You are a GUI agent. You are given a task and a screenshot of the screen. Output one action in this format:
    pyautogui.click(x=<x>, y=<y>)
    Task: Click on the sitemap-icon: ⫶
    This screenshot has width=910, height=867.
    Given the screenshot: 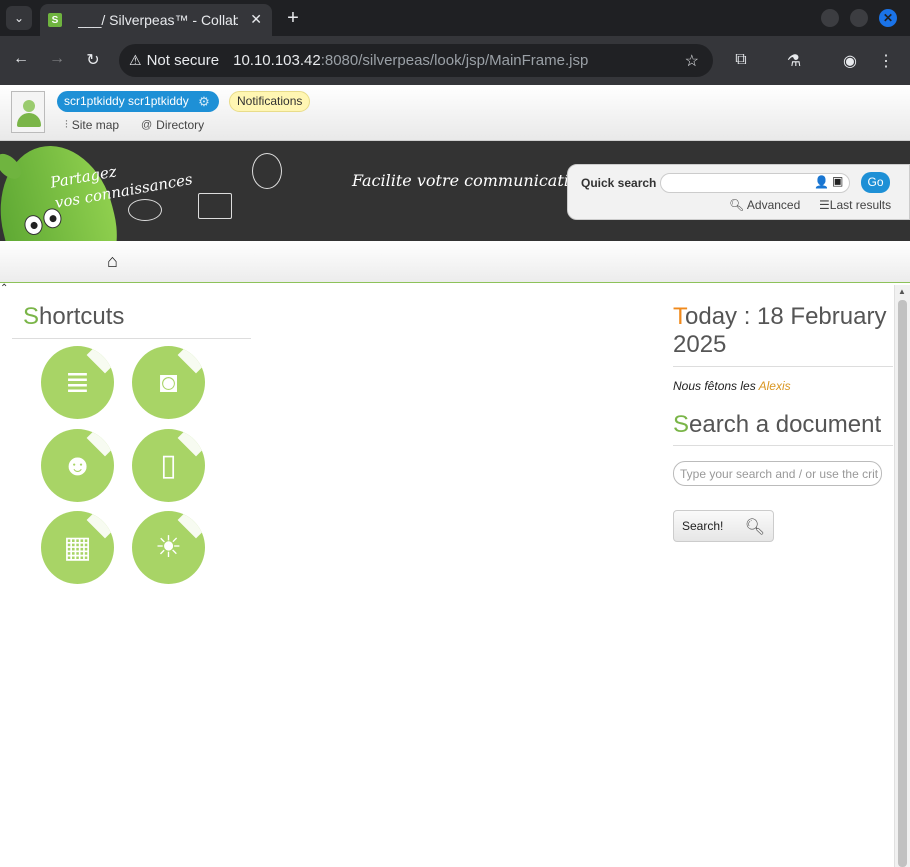 What is the action you would take?
    pyautogui.click(x=66, y=124)
    